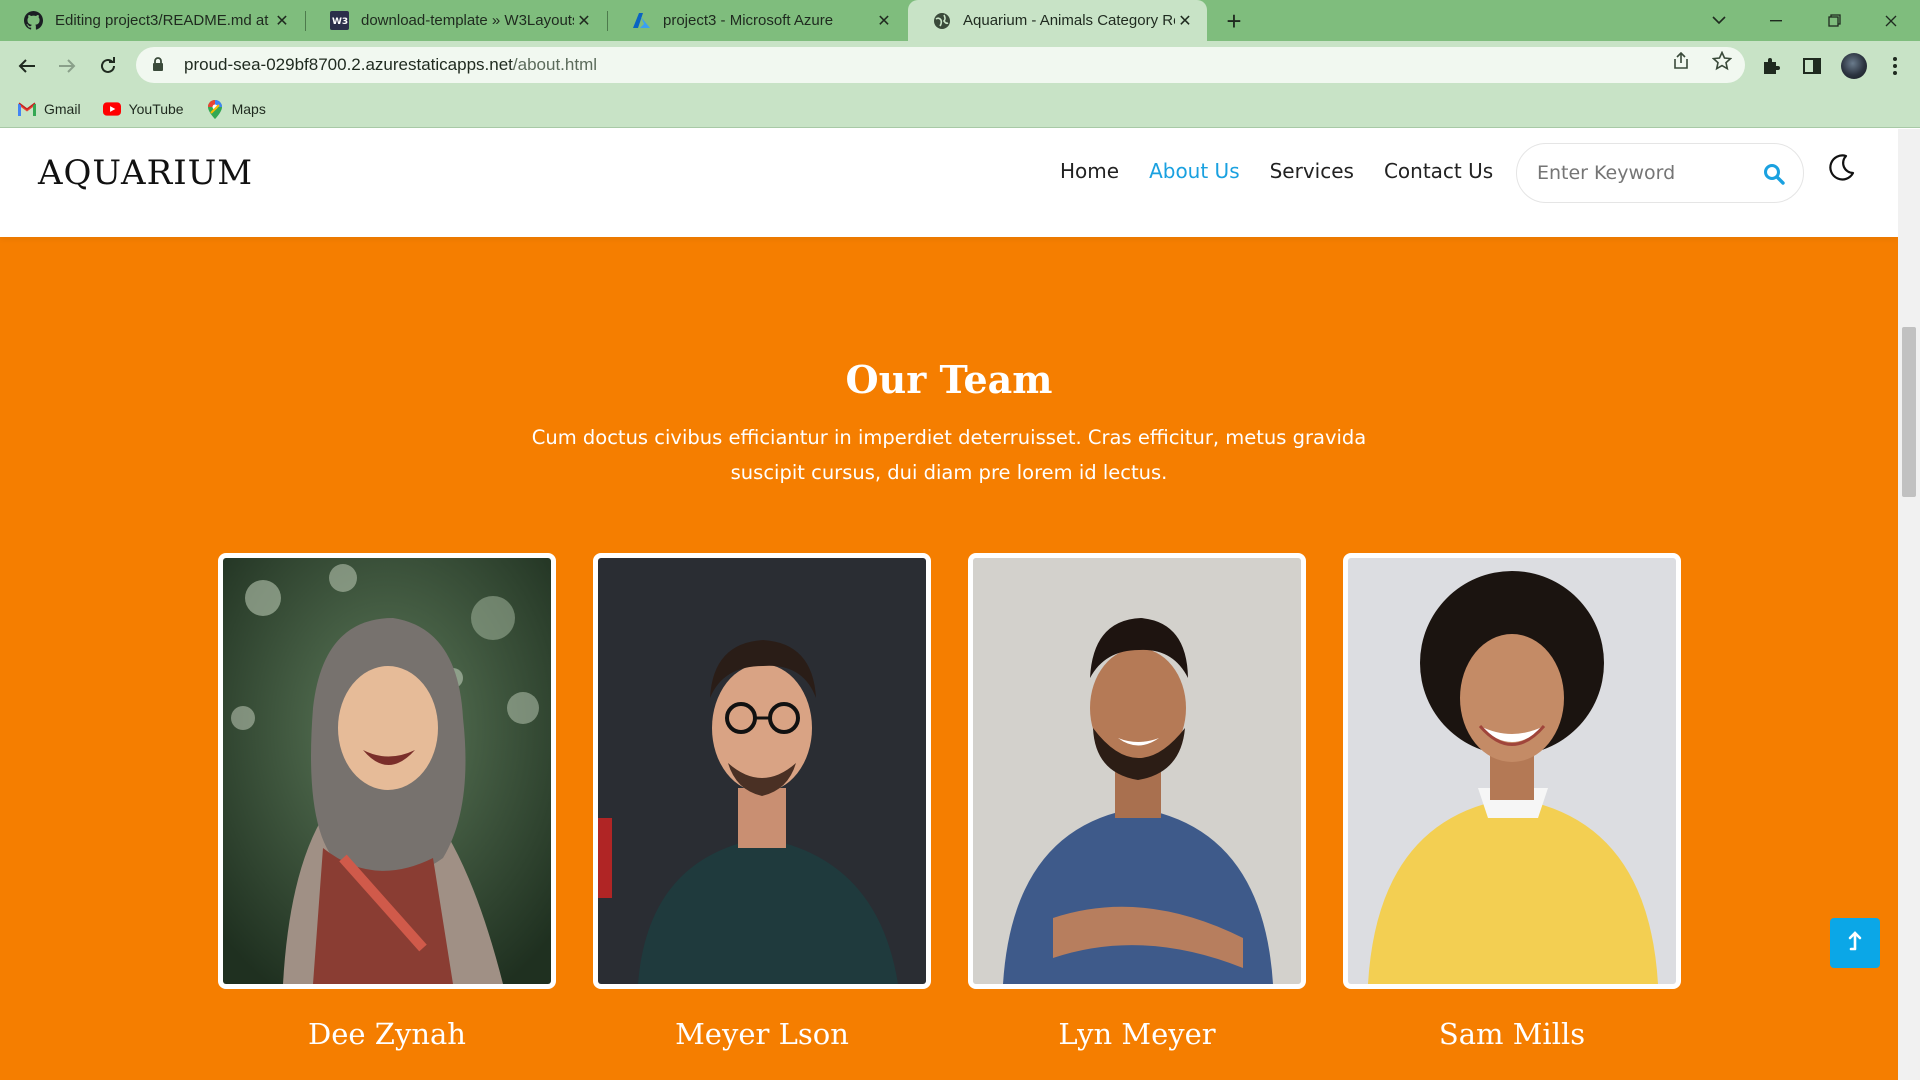 This screenshot has height=1080, width=1920. Describe the element at coordinates (1194, 171) in the screenshot. I see `nav-about-us: About Us` at that location.